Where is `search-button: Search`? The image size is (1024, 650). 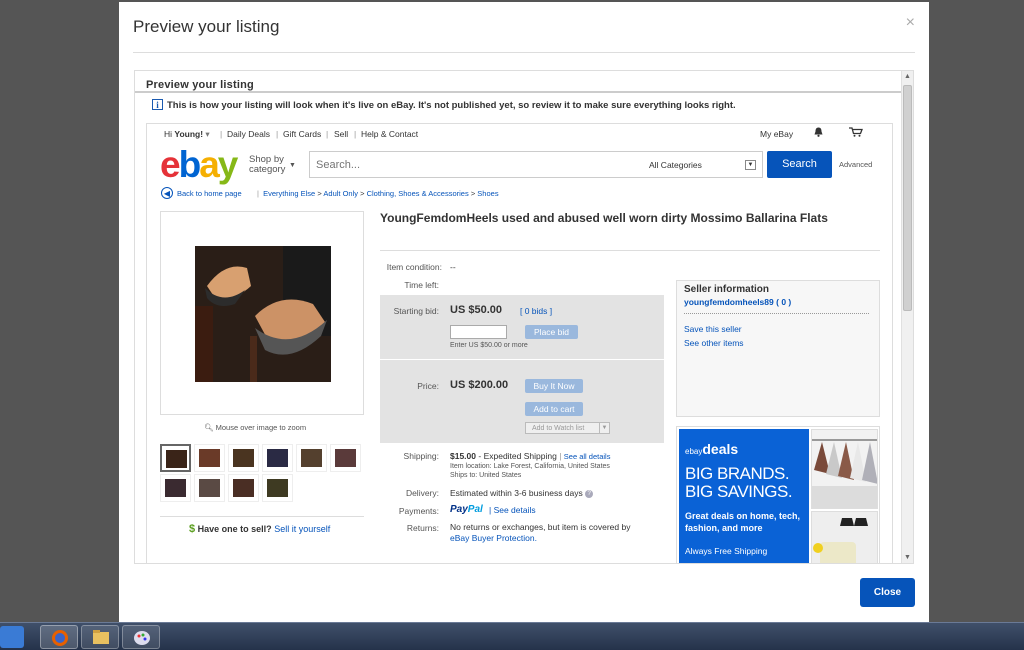
search-button: Search is located at coordinates (799, 164).